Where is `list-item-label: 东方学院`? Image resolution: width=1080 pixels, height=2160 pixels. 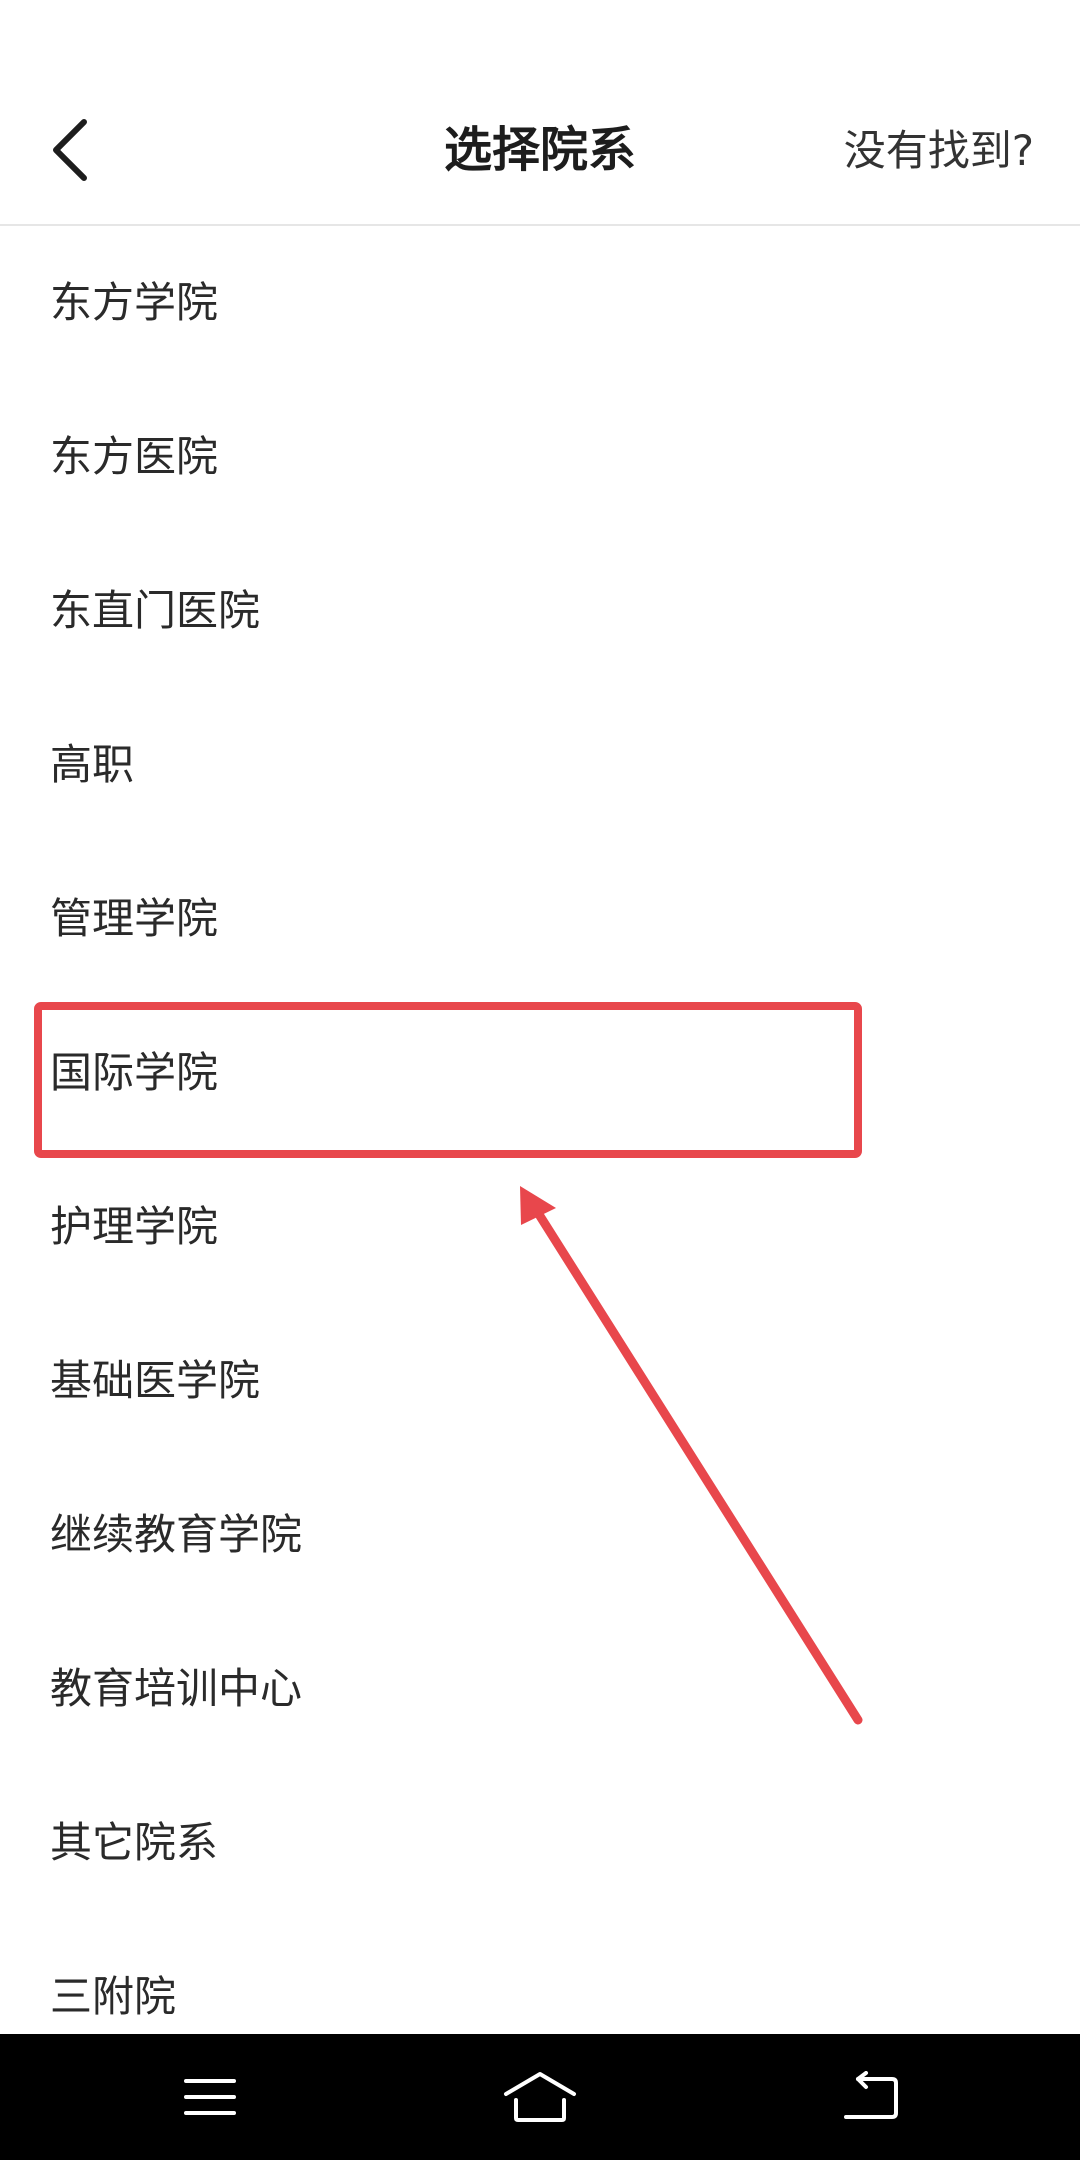
list-item-label: 东方学院 is located at coordinates (134, 302).